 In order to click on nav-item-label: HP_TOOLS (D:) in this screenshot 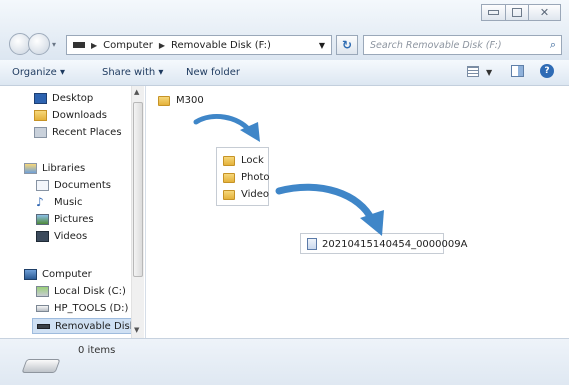, I will do `click(91, 308)`.